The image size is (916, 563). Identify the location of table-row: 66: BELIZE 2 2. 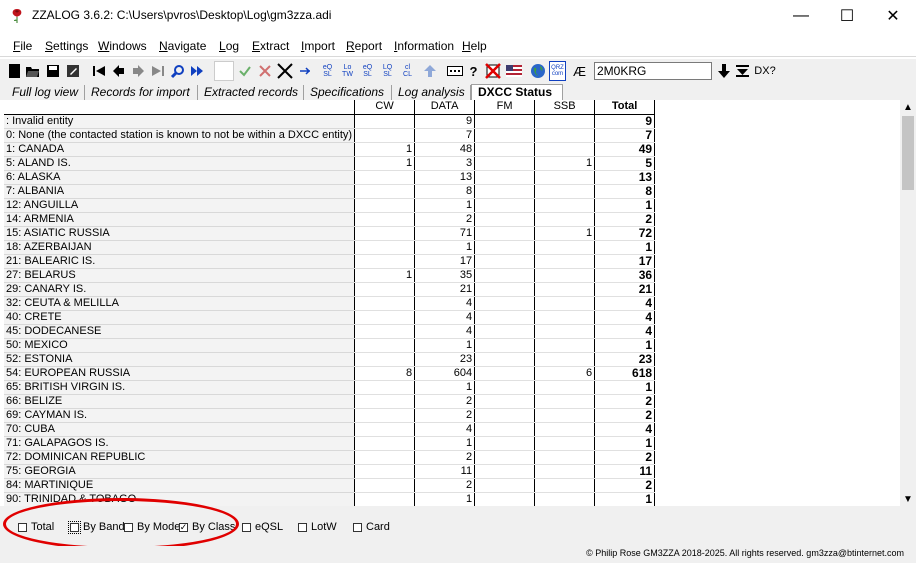
(330, 401).